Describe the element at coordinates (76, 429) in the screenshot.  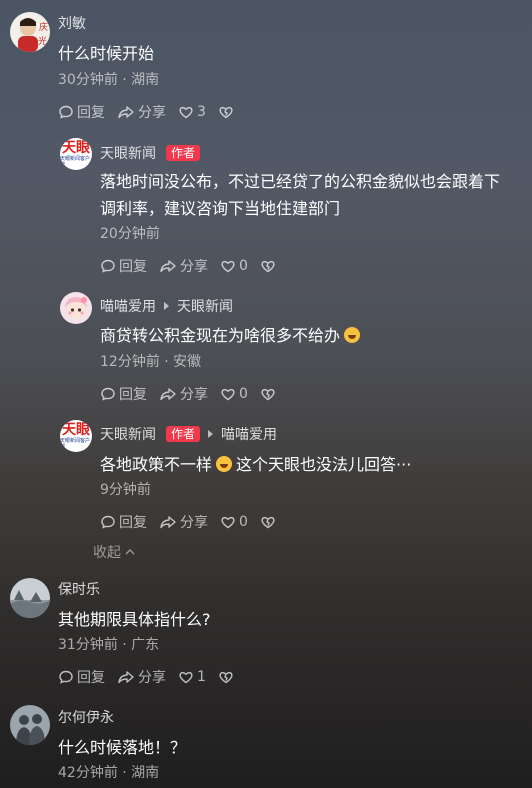
I see `logo-main-text: 天眼` at that location.